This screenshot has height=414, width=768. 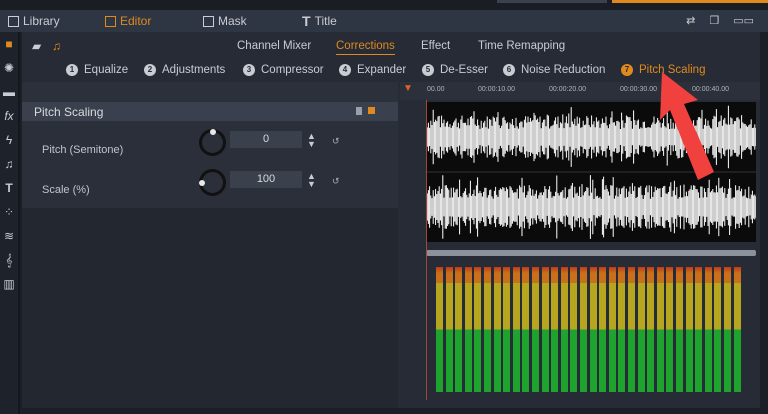 I want to click on subtab-label: Noise Reduction, so click(x=563, y=70).